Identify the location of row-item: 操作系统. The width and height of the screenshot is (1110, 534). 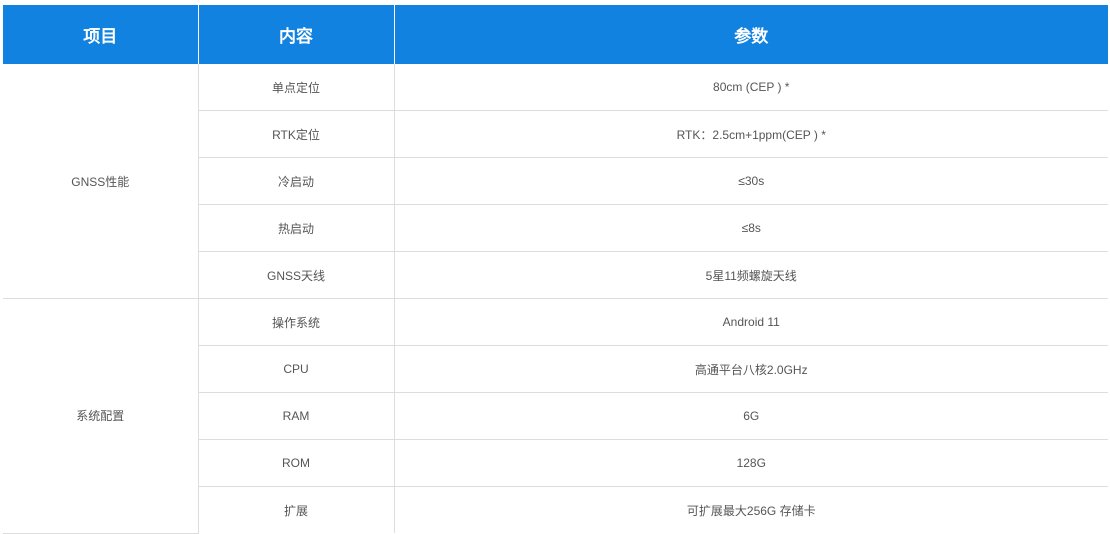
(295, 322).